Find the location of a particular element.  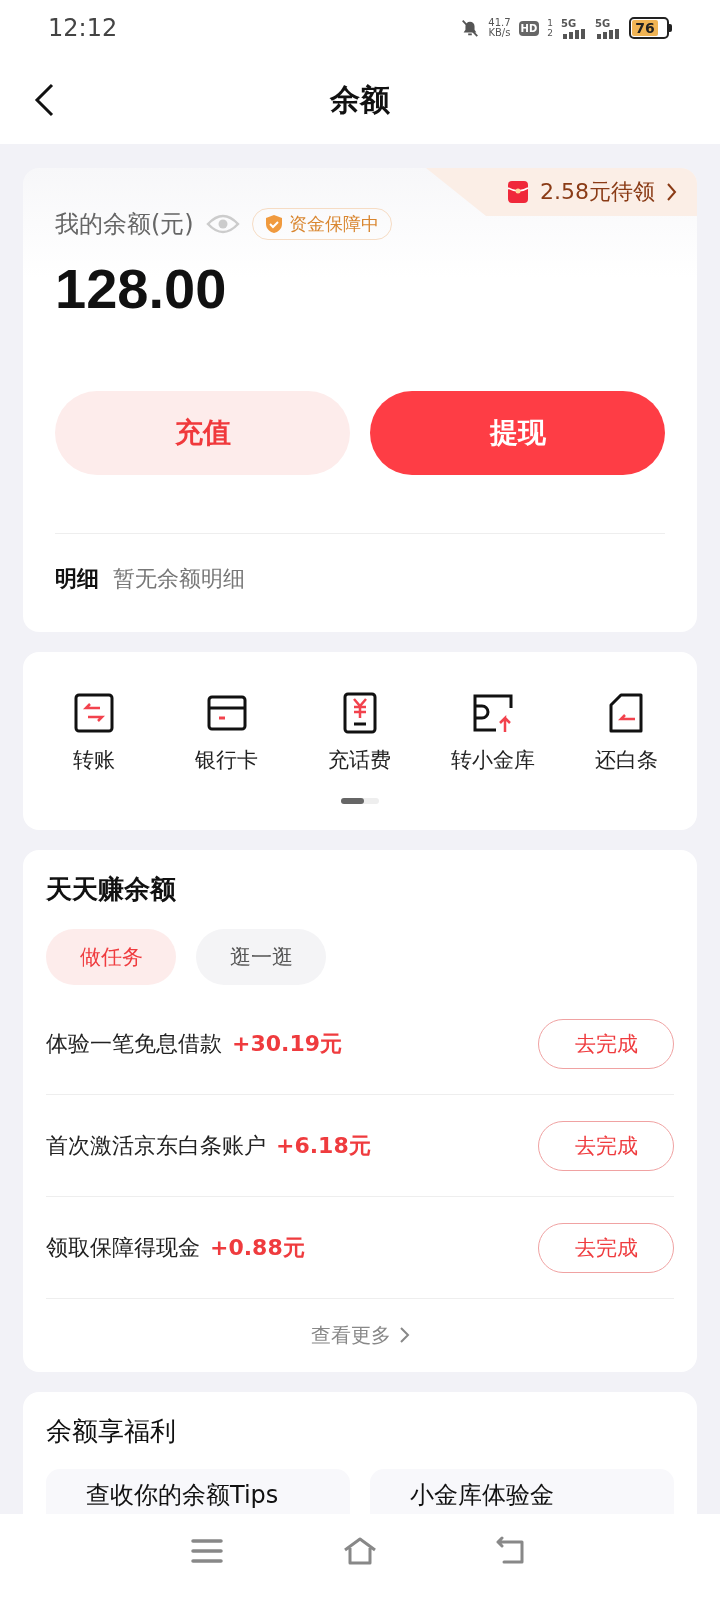

task-text: 体验一笔免息借款 +30.19元 is located at coordinates (194, 1043).